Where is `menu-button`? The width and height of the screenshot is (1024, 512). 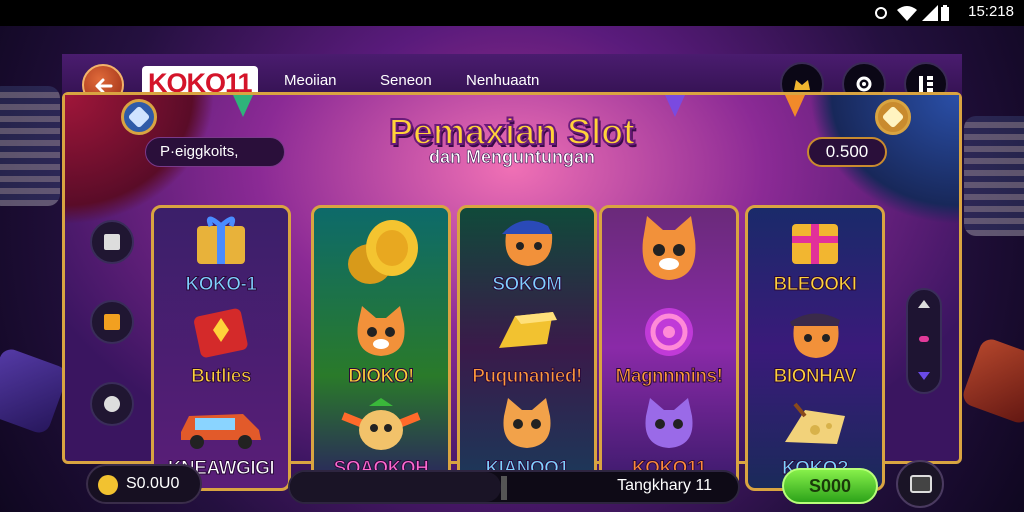
menu-button is located at coordinates (920, 484).